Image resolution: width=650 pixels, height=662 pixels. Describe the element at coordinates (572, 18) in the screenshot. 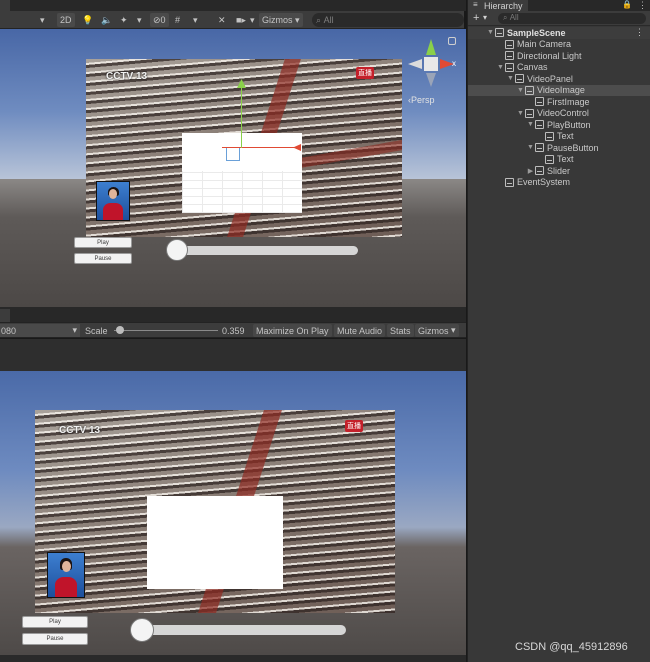

I see `hierarchy-search-input: ⌕ All` at that location.